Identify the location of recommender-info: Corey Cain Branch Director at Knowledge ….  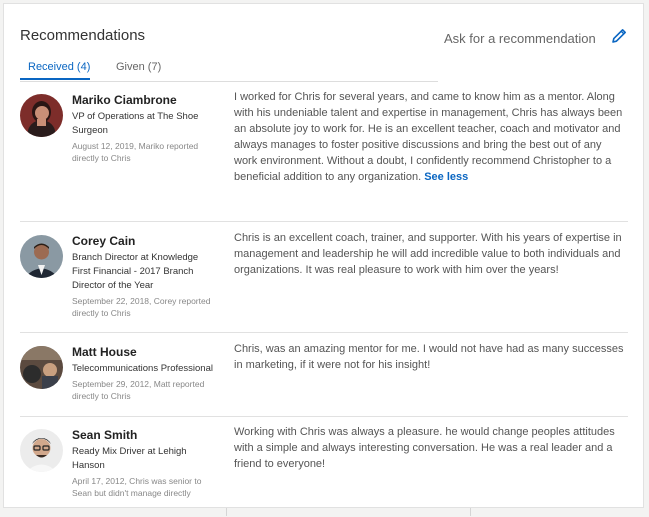
(144, 276).